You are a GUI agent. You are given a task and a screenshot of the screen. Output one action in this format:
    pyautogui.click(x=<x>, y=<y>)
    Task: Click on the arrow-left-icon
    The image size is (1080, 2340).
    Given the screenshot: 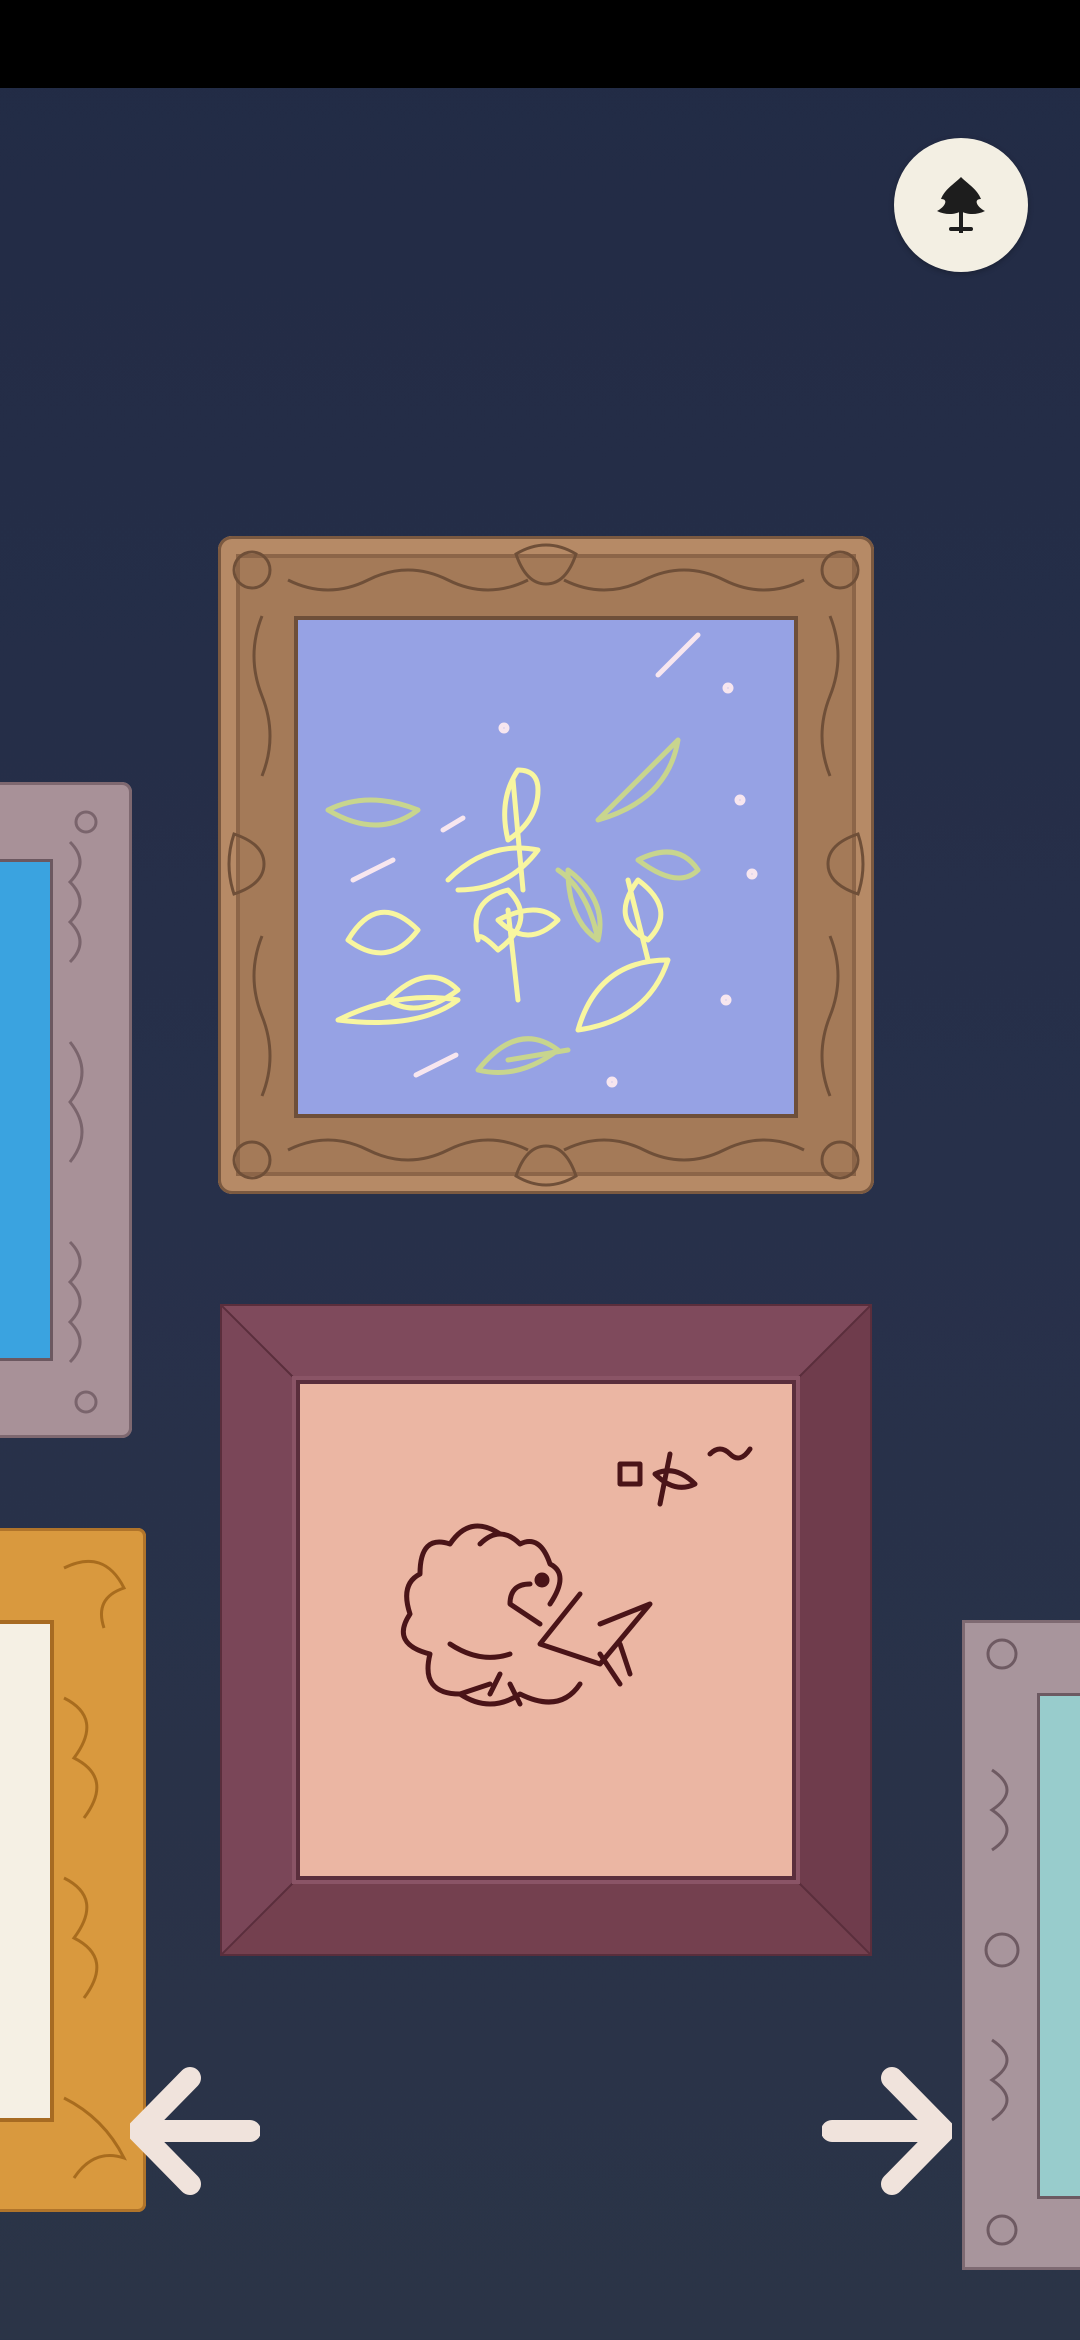 What is the action you would take?
    pyautogui.click(x=195, y=2131)
    